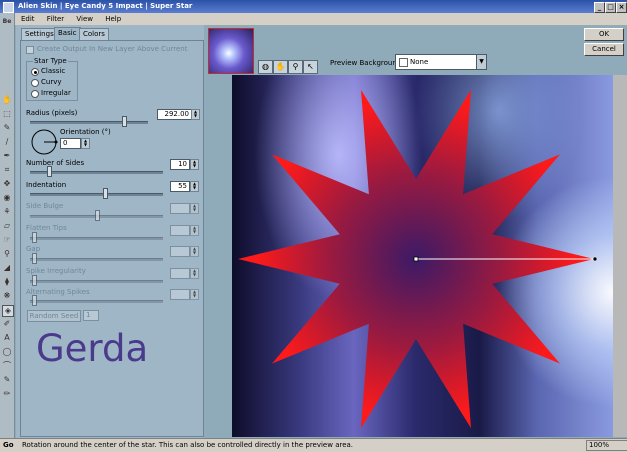  I want to click on radius-input: 292.00, so click(174, 114).